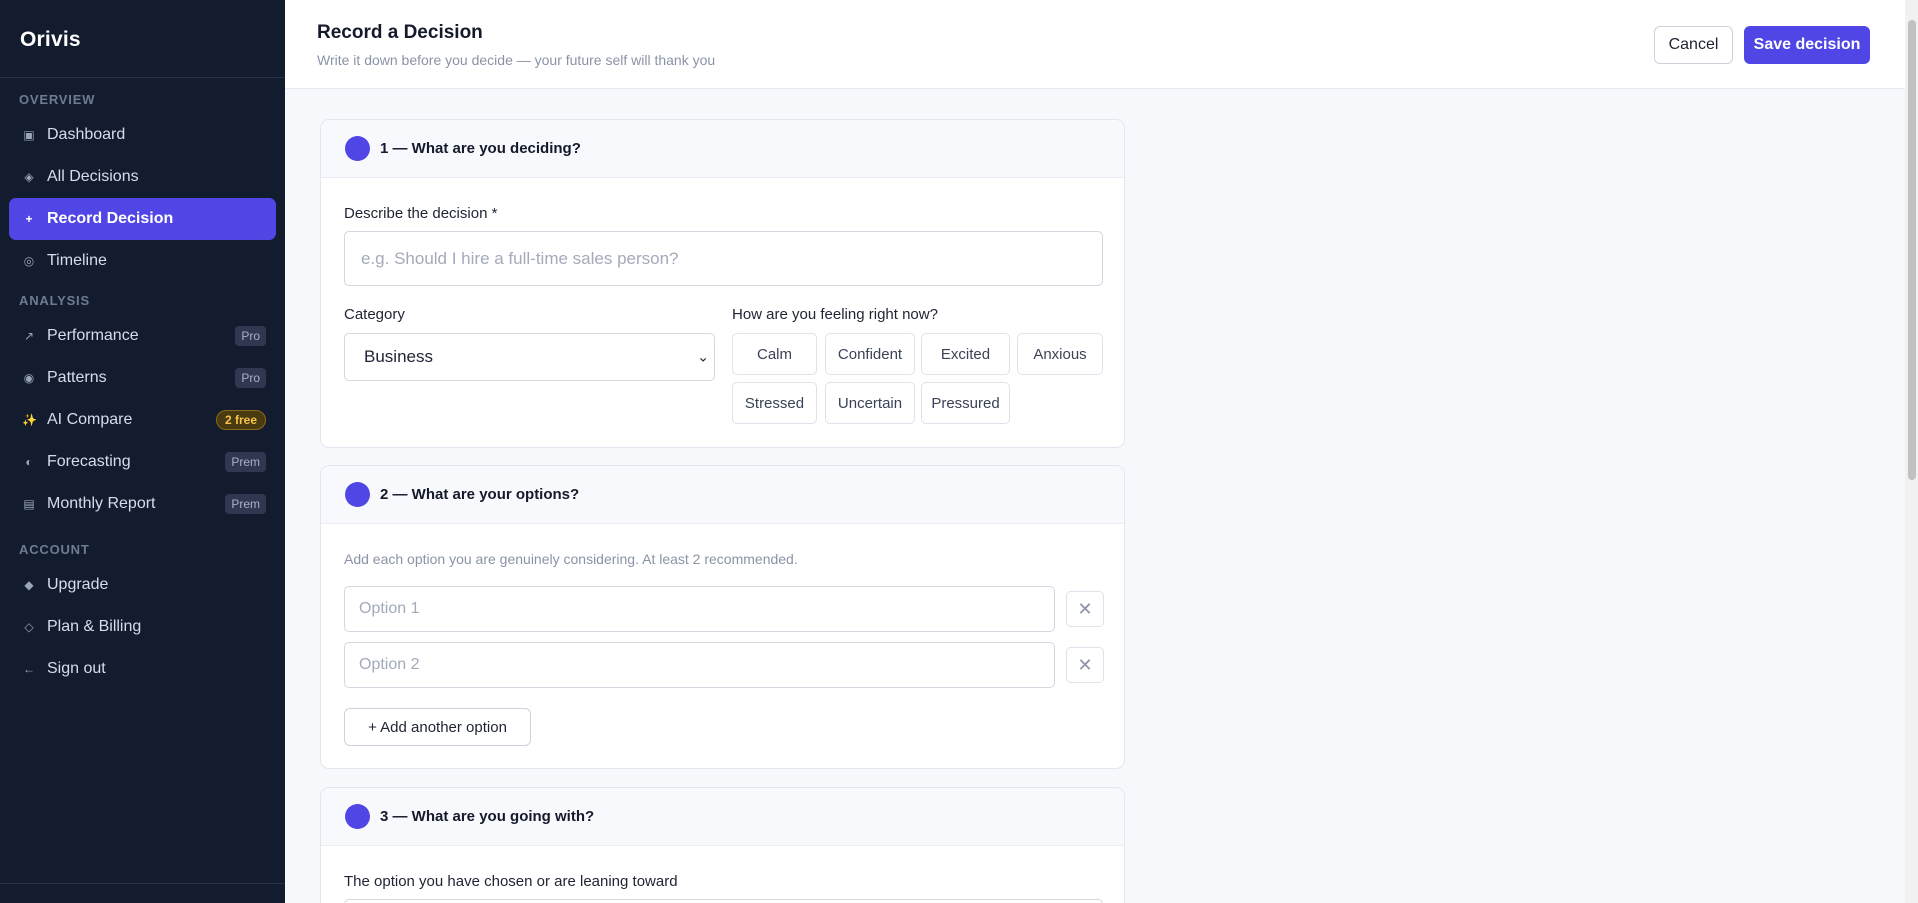 The height and width of the screenshot is (903, 1918). What do you see at coordinates (29, 135) in the screenshot?
I see `grid-icon: ▣` at bounding box center [29, 135].